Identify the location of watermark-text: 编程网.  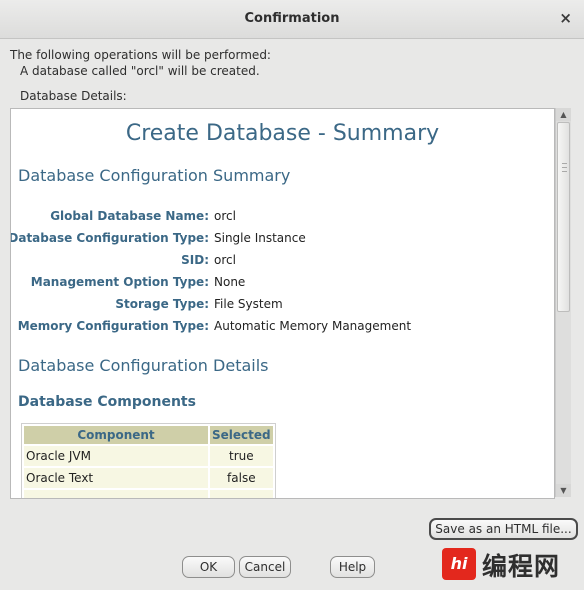
(521, 566).